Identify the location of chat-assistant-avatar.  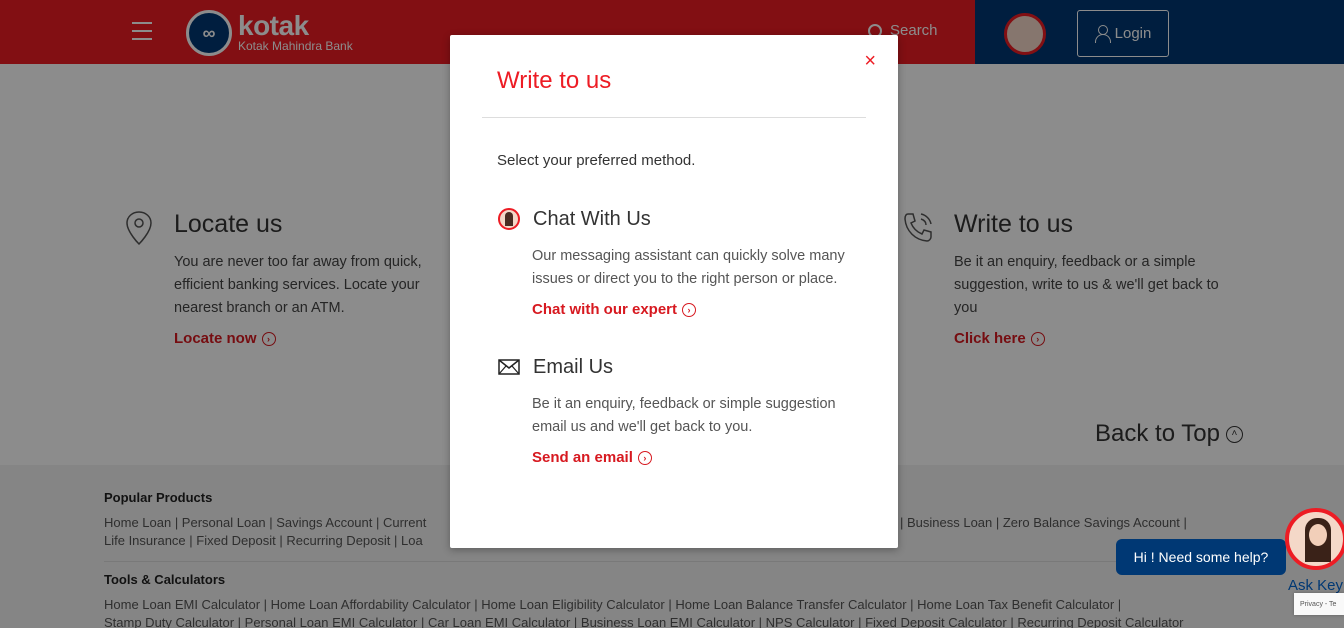
(1314, 539).